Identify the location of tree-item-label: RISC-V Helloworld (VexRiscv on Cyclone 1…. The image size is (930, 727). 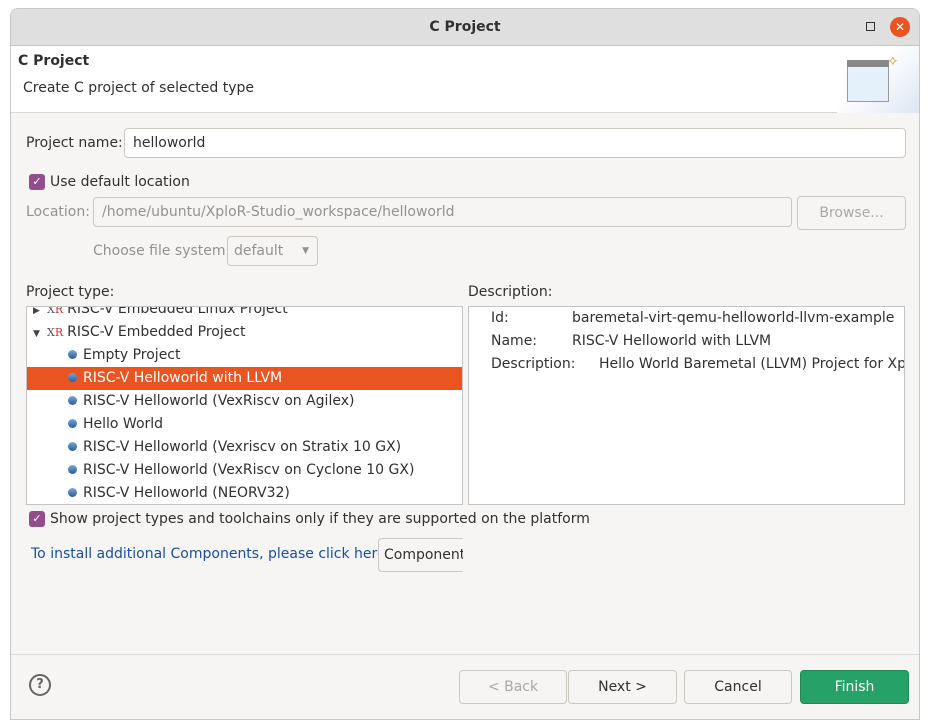
(249, 470).